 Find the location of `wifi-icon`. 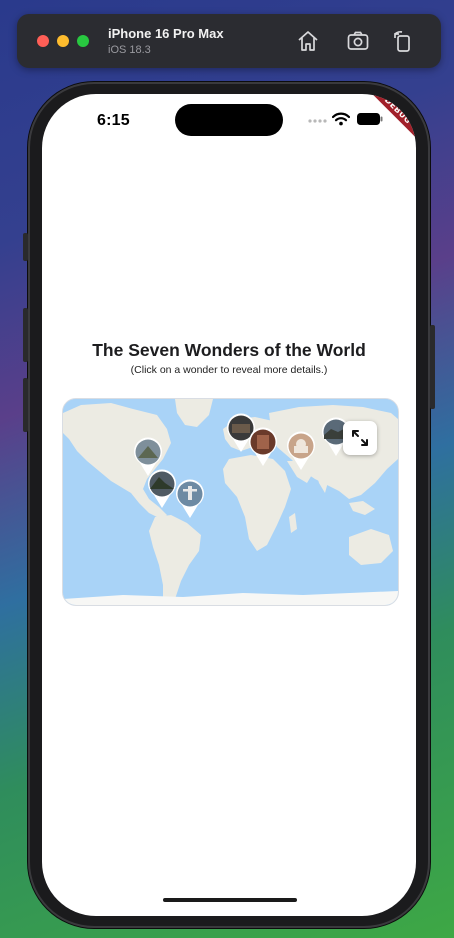

wifi-icon is located at coordinates (341, 119).